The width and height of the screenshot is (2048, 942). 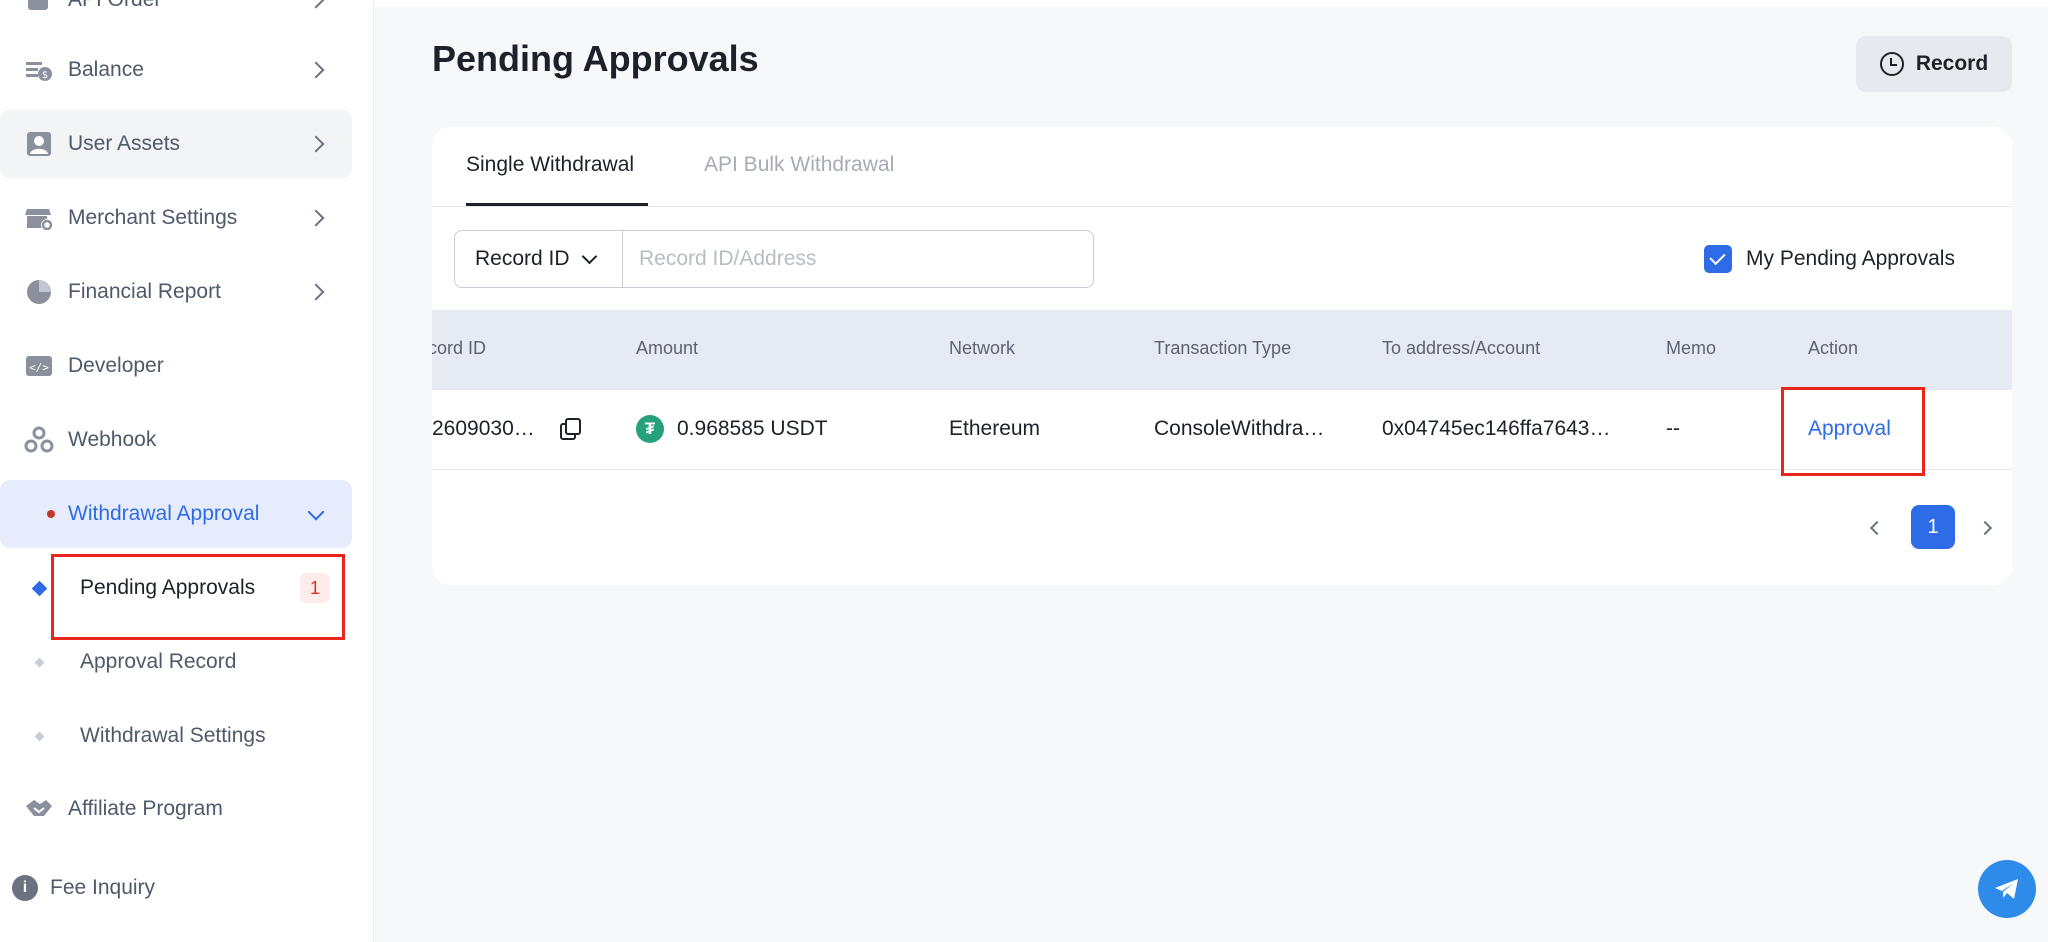 I want to click on sidebar-item-affiliate-program: Affiliate Program, so click(x=176, y=809).